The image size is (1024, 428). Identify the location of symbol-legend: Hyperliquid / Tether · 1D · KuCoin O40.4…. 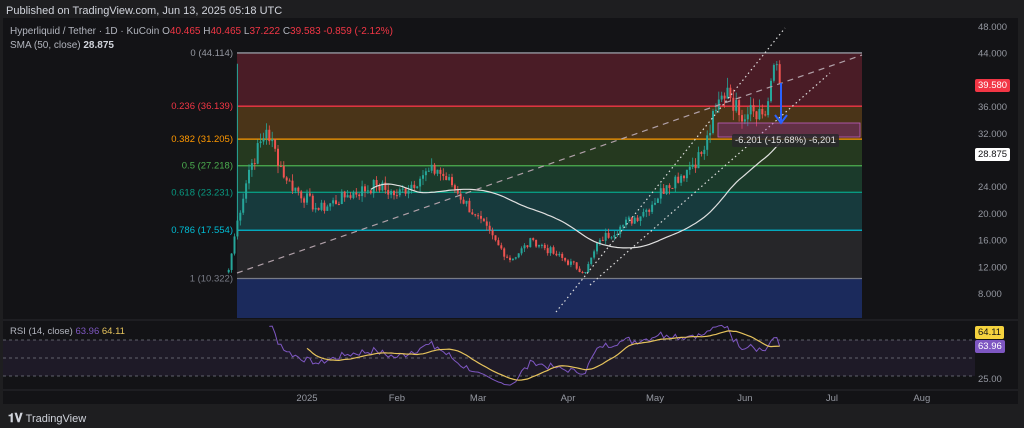
(201, 39).